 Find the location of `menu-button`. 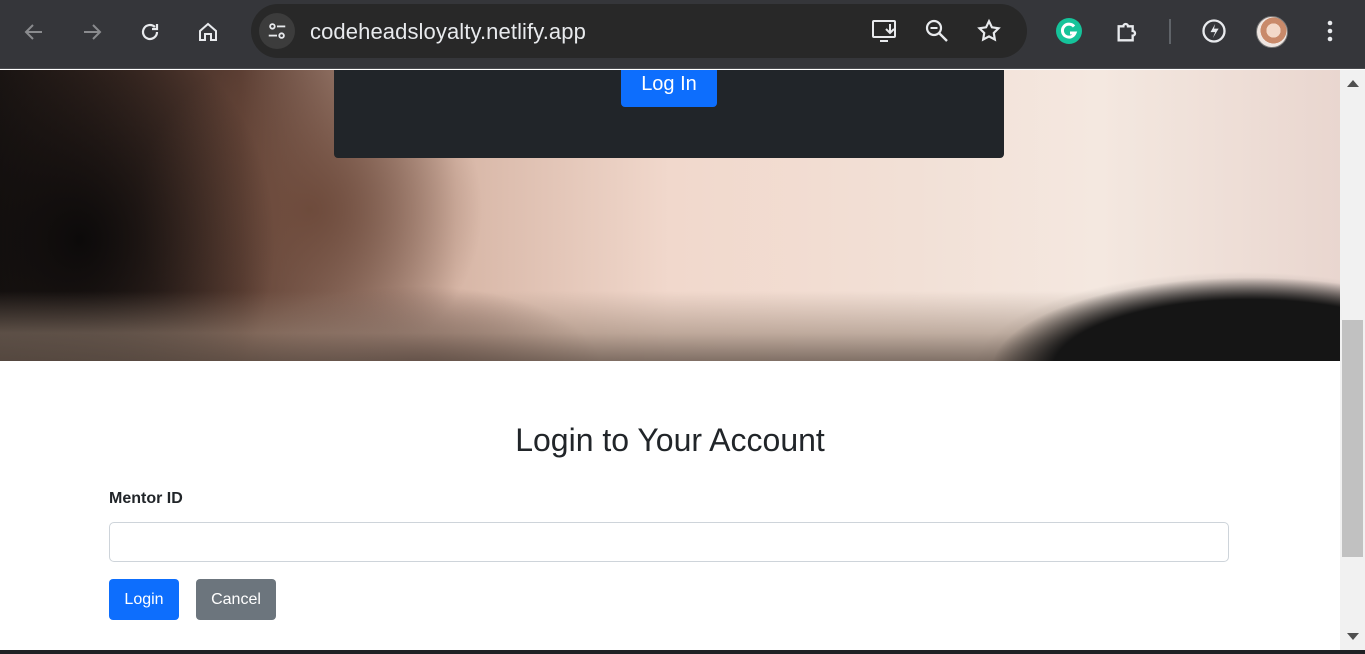

menu-button is located at coordinates (1330, 31).